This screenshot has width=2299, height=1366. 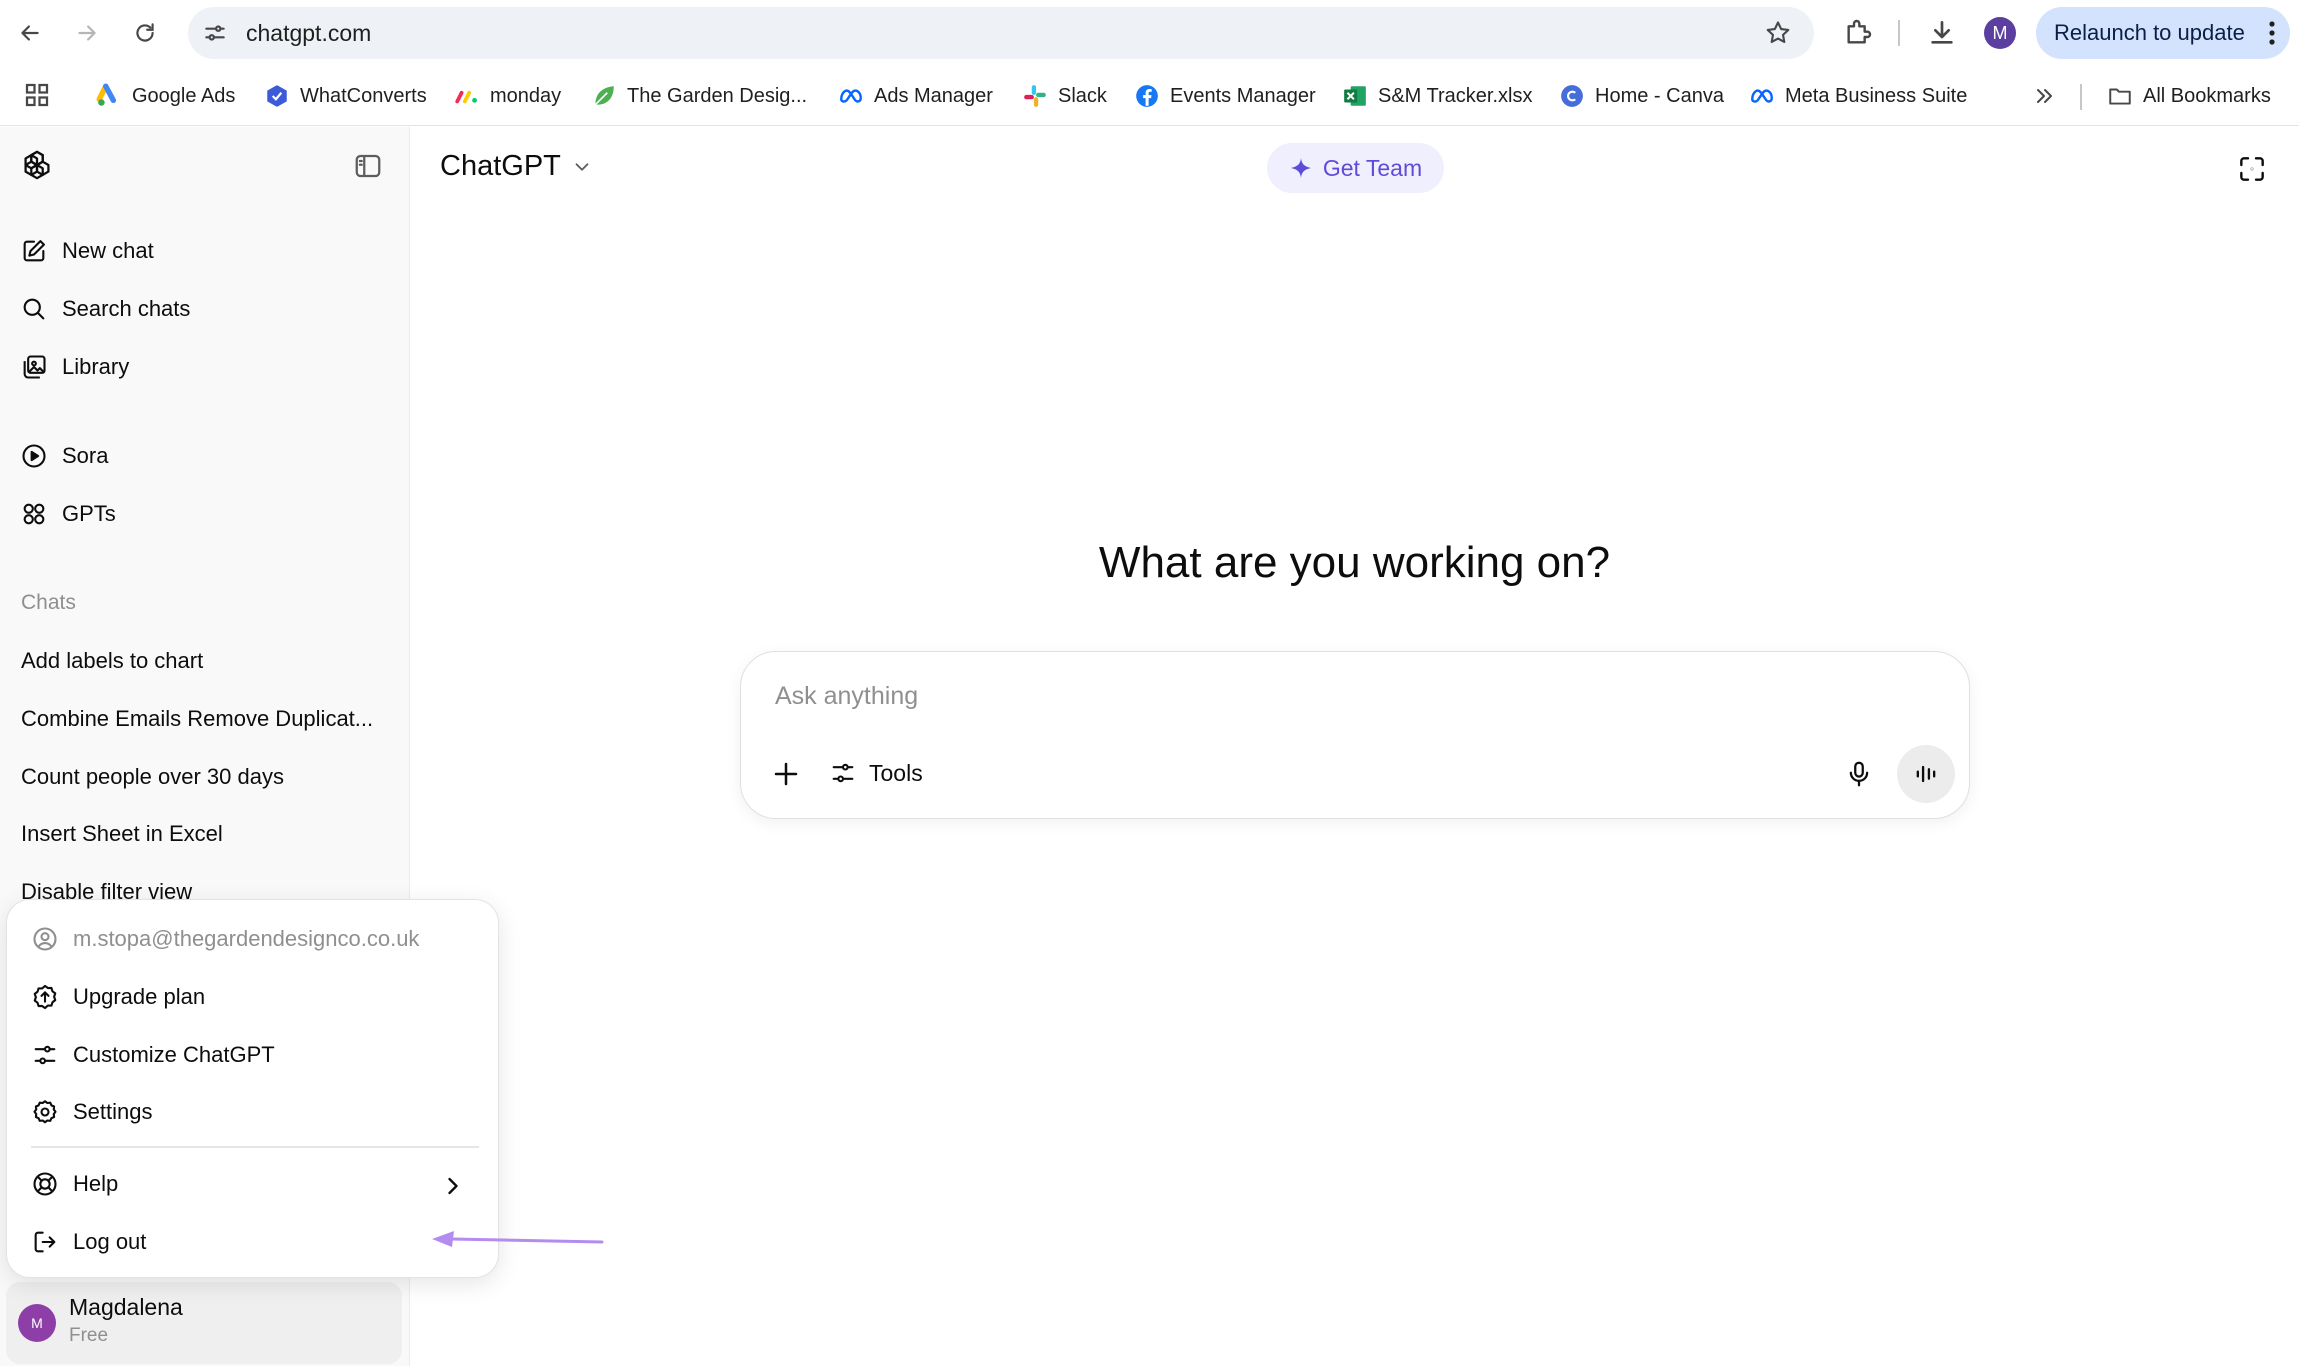 I want to click on sidebar-item-search-chats: Search chats, so click(x=105, y=309).